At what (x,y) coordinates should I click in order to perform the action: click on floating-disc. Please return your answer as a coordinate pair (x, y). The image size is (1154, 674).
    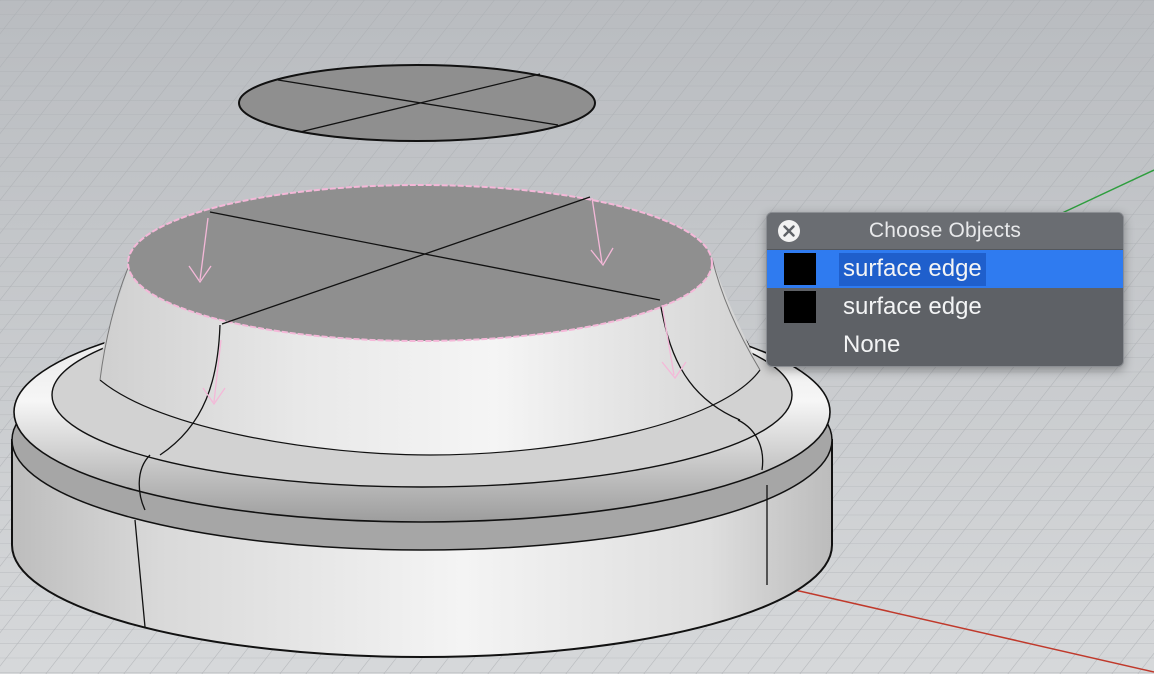
    Looking at the image, I should click on (417, 103).